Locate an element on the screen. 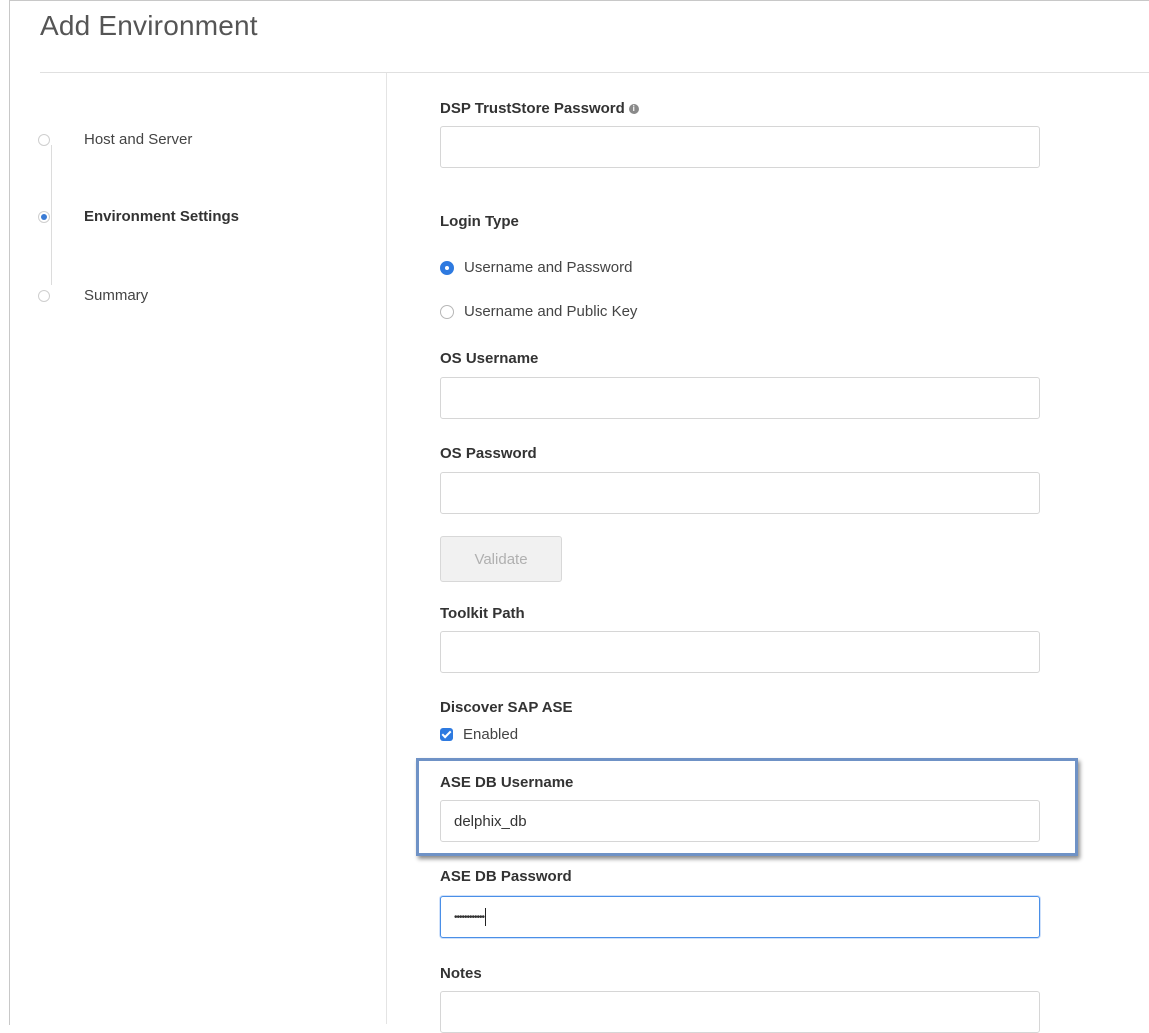 Image resolution: width=1149 pixels, height=1033 pixels. step-environment-settings: Environment Settings is located at coordinates (138, 216).